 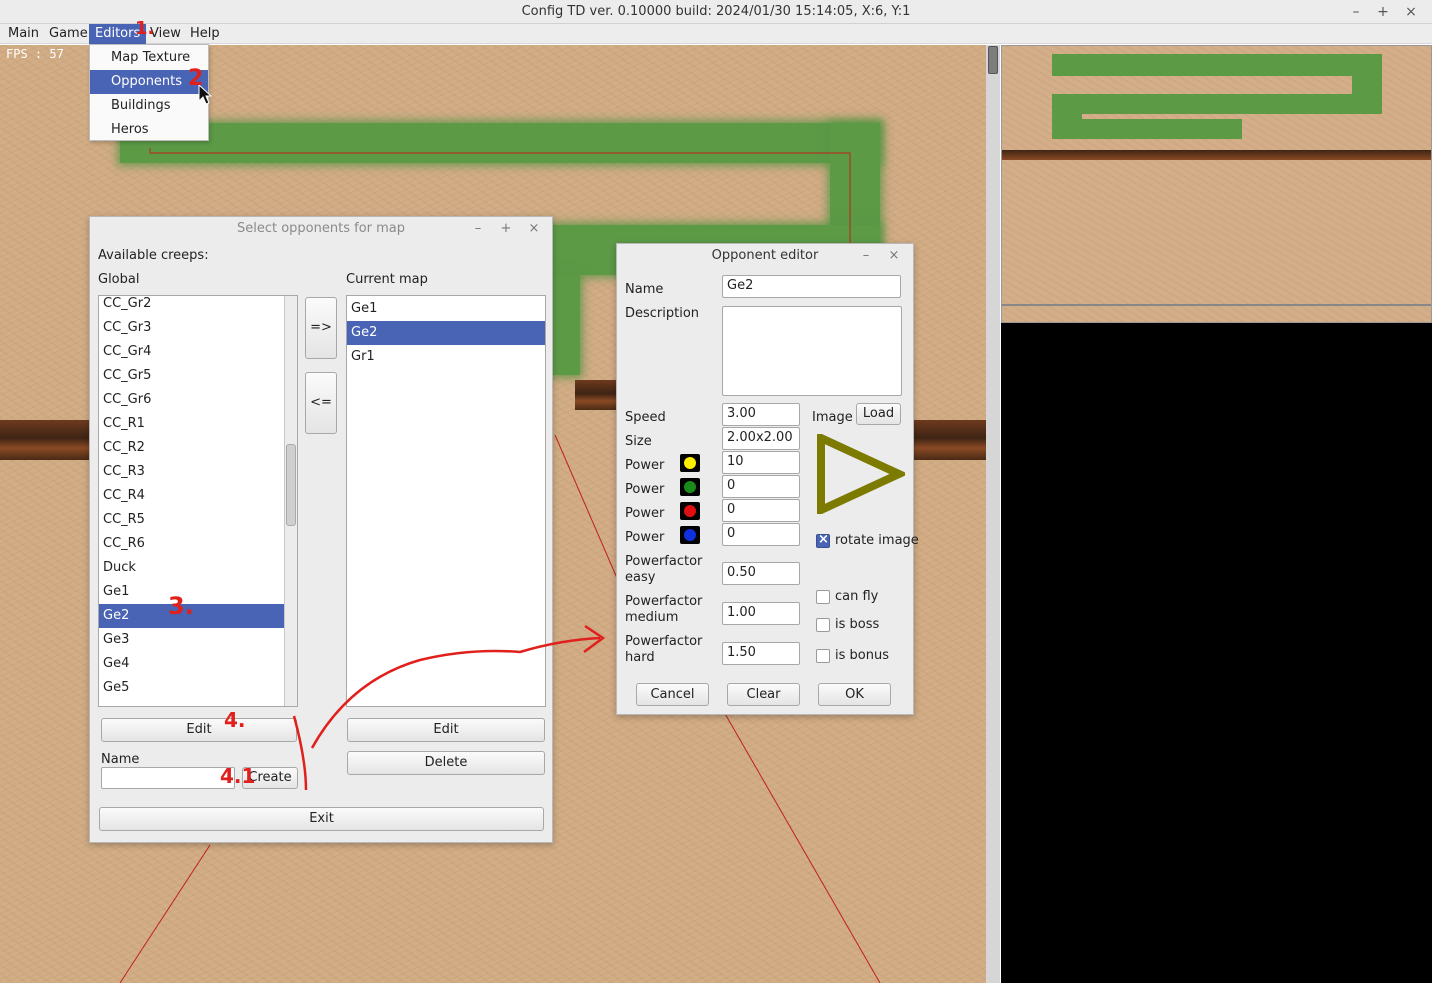 I want to click on menu-game: Game, so click(x=68, y=34).